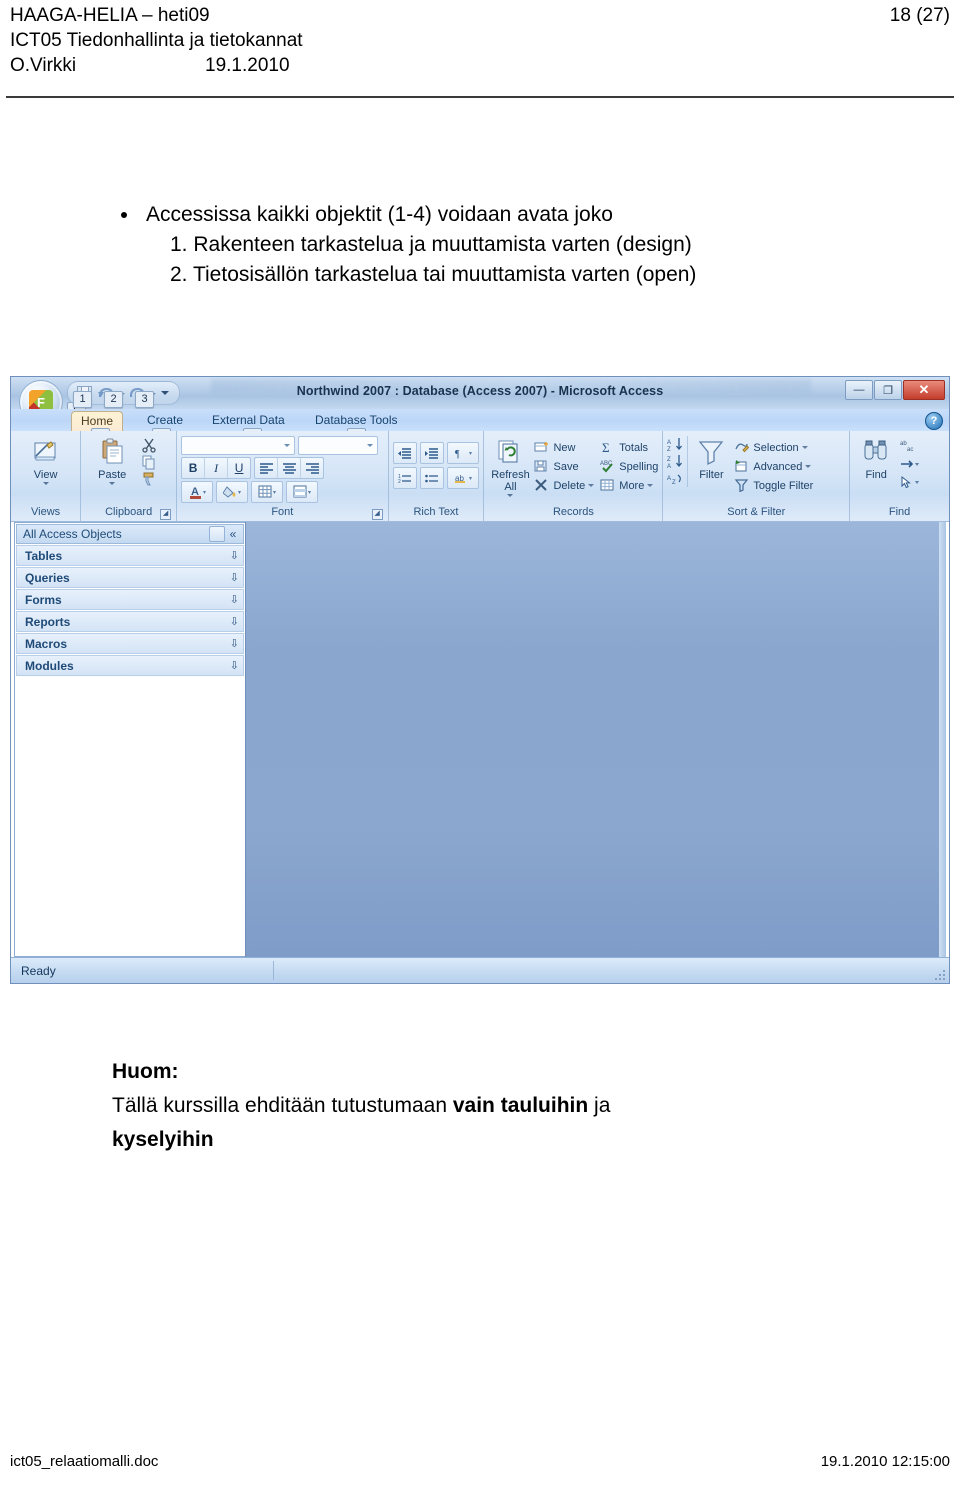 This screenshot has width=960, height=1491. Describe the element at coordinates (232, 492) in the screenshot. I see `fill-color-button` at that location.